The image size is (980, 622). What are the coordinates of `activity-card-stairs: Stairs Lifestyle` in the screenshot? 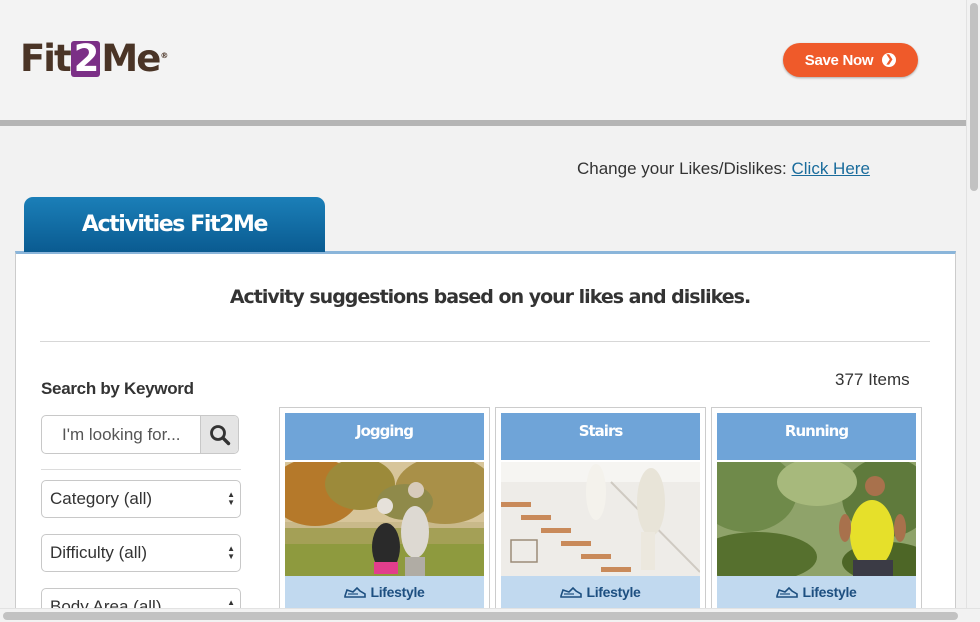 It's located at (600, 514).